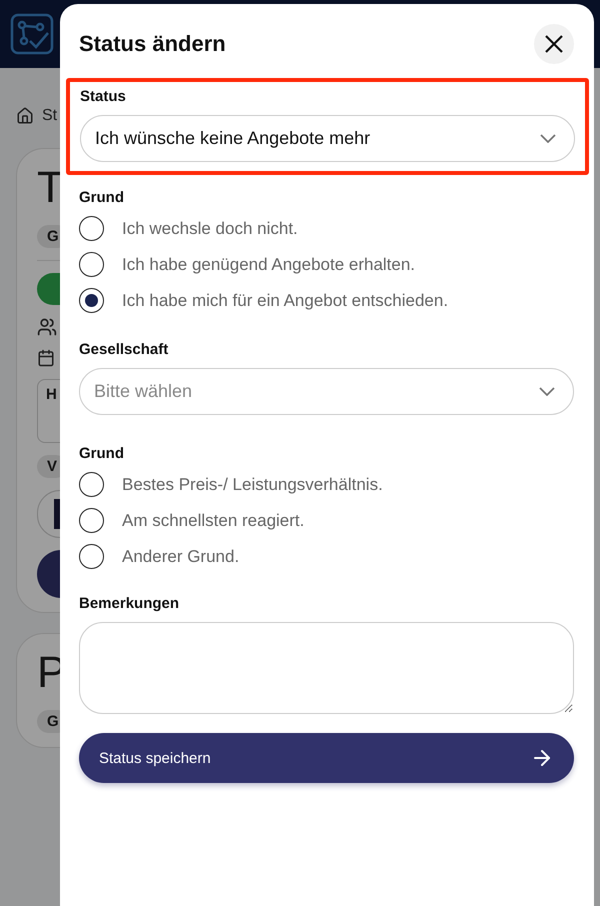 This screenshot has width=600, height=906. What do you see at coordinates (326, 668) in the screenshot?
I see `remarks-field` at bounding box center [326, 668].